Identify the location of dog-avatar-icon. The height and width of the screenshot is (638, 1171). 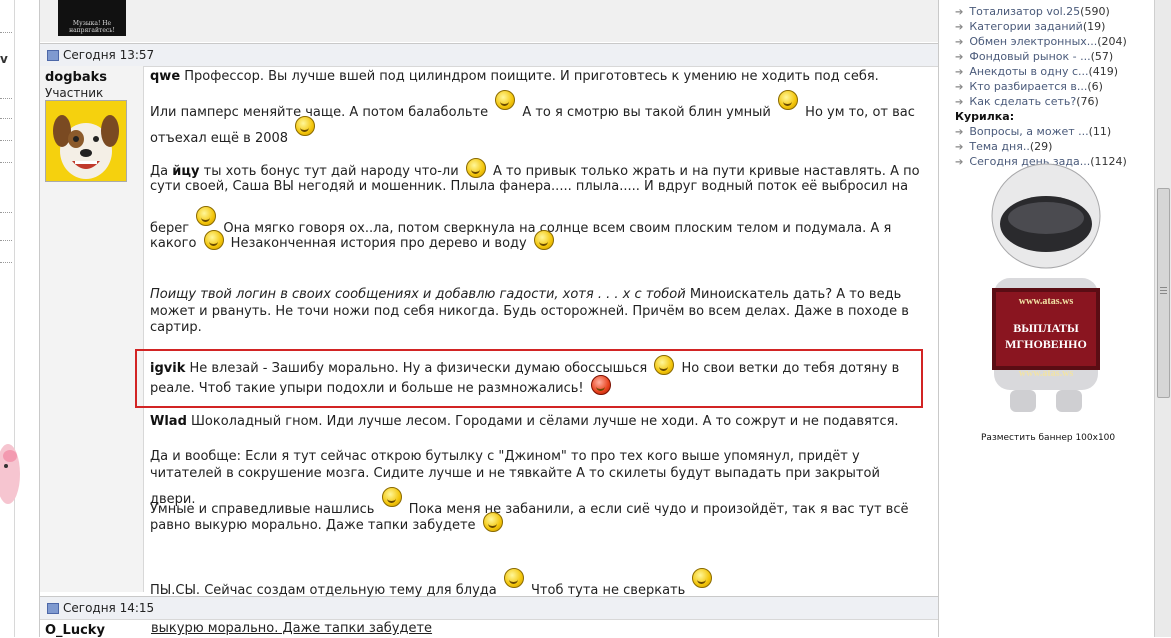
(86, 141).